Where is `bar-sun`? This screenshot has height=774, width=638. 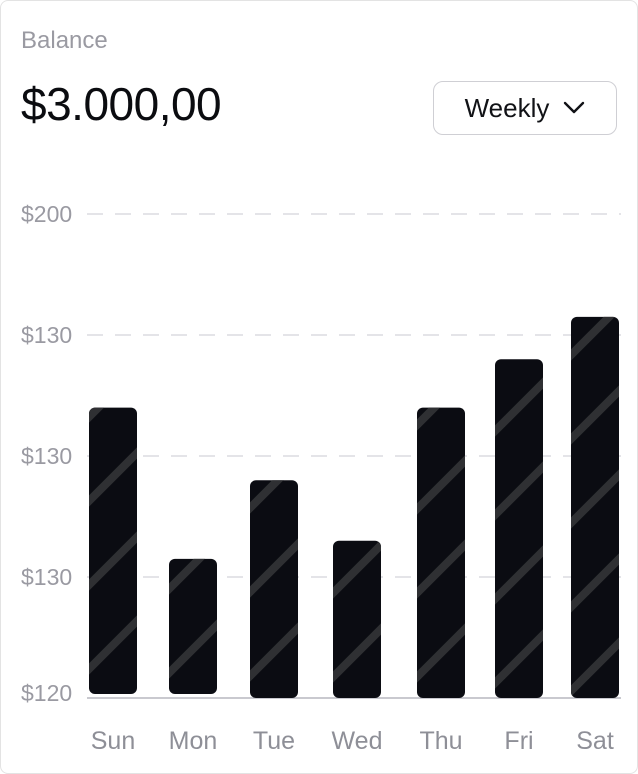
bar-sun is located at coordinates (113, 550).